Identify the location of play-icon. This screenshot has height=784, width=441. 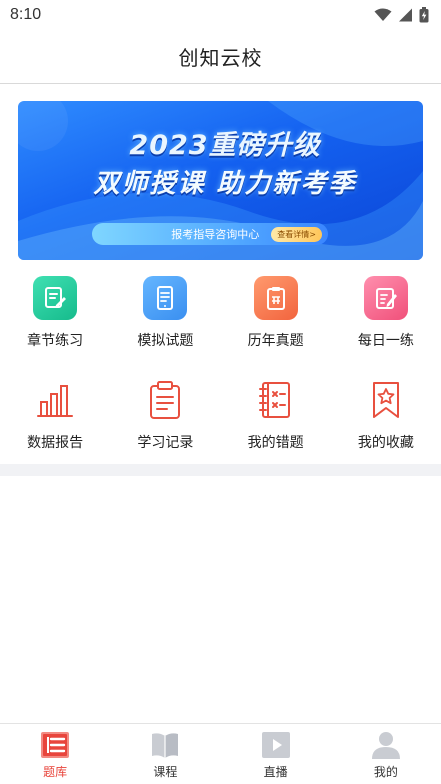
(275, 745).